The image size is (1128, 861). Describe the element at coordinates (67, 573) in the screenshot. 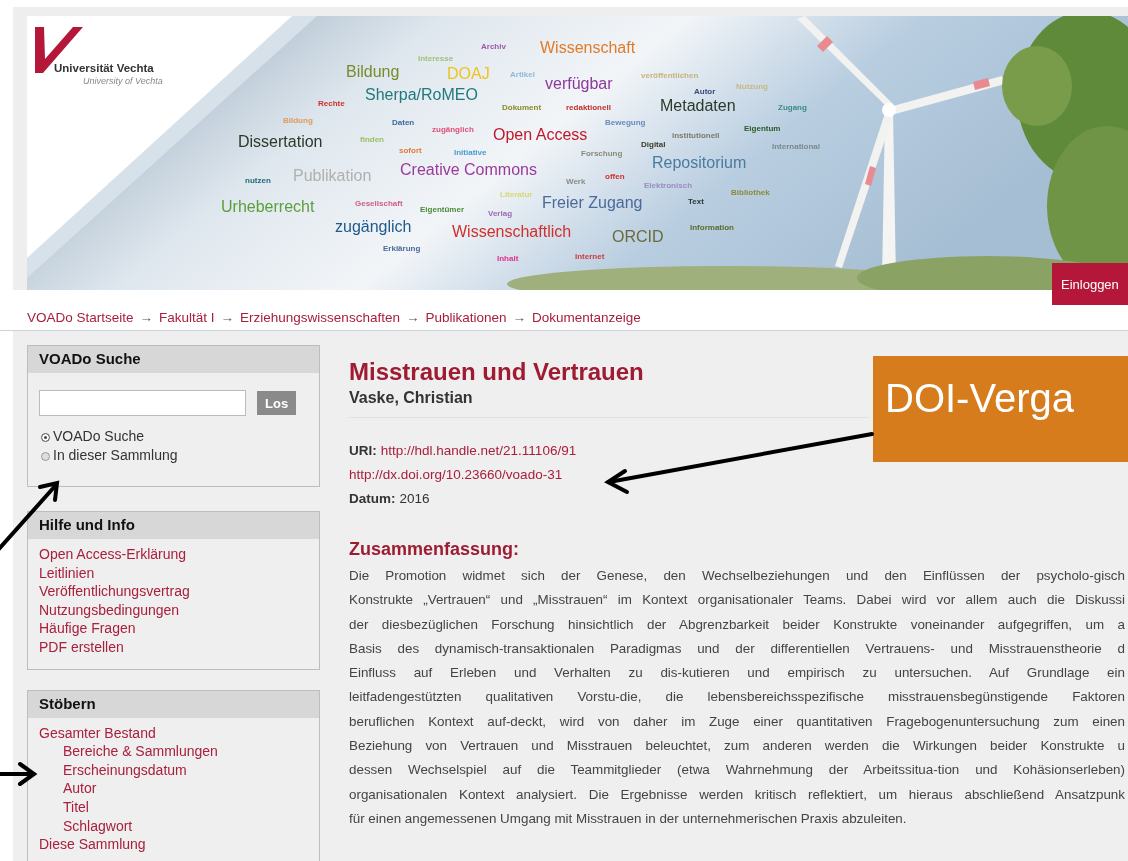

I see `sidebar-link: Leitlinien` at that location.